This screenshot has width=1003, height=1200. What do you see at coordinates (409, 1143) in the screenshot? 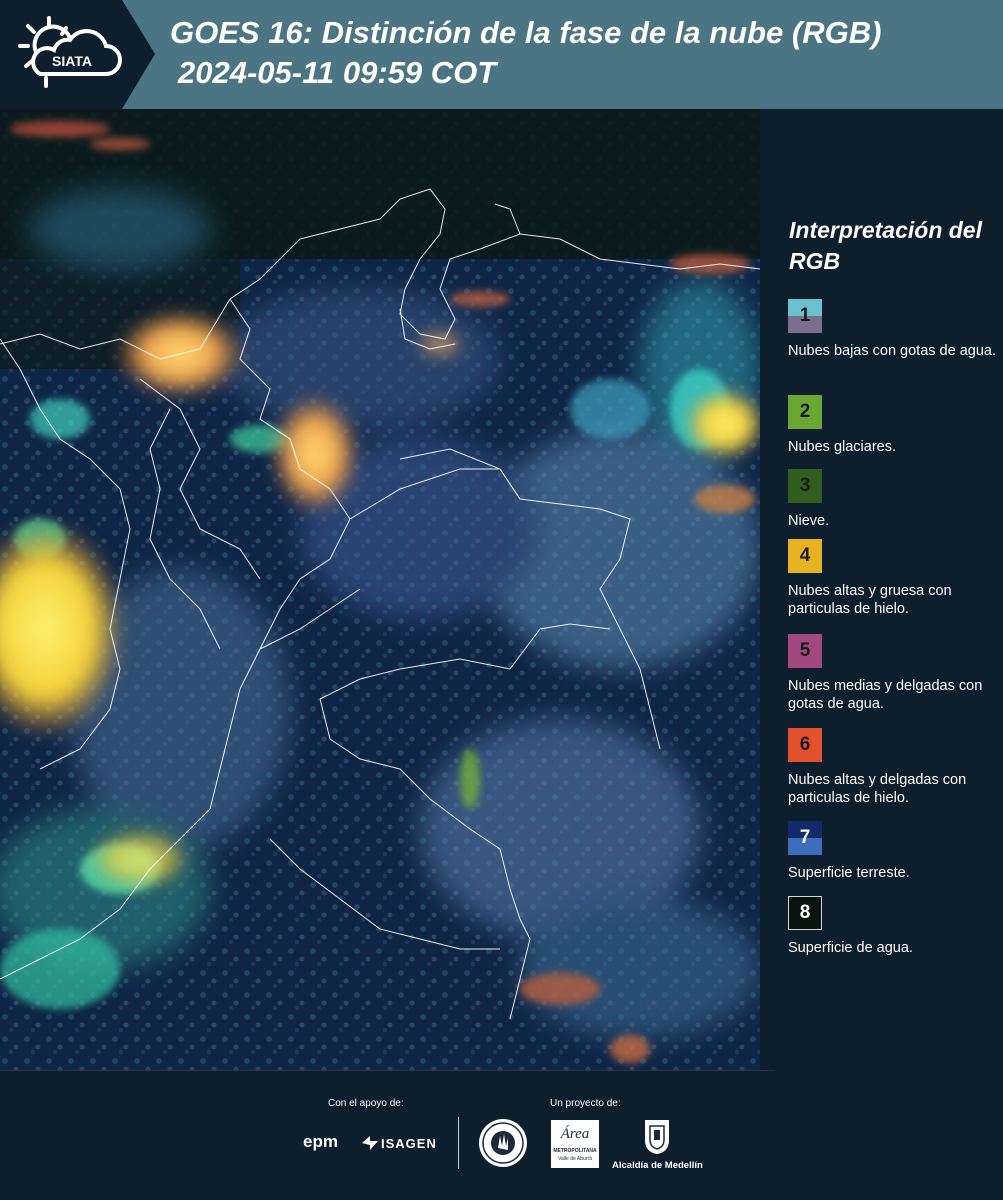
I see `isagen-logo: ISAGEN` at bounding box center [409, 1143].